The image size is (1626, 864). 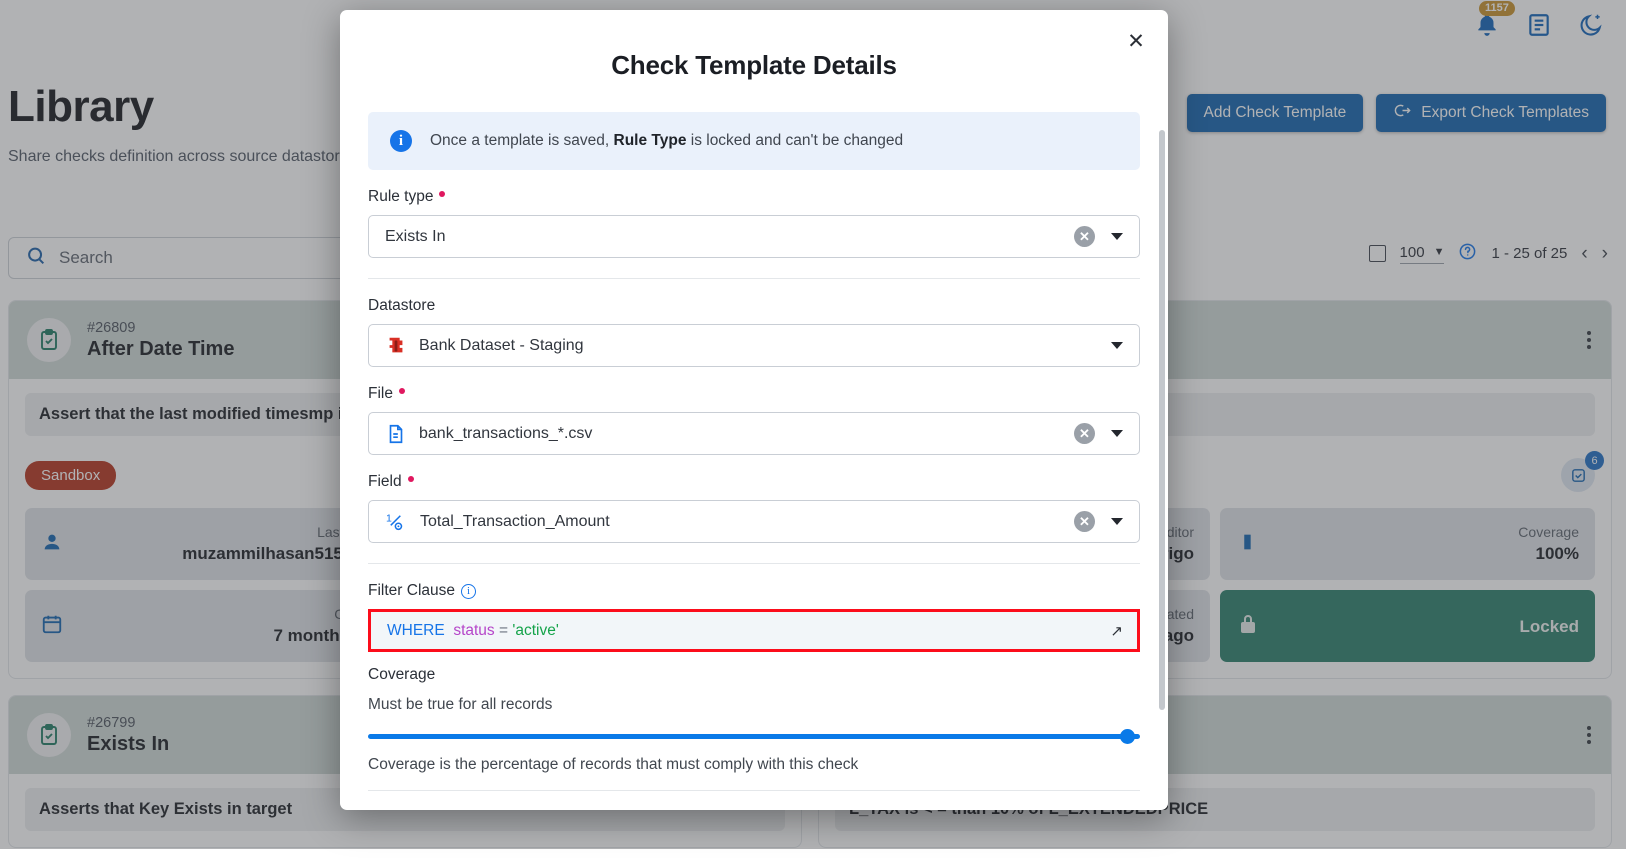 What do you see at coordinates (1127, 736) in the screenshot?
I see `slider-thumb` at bounding box center [1127, 736].